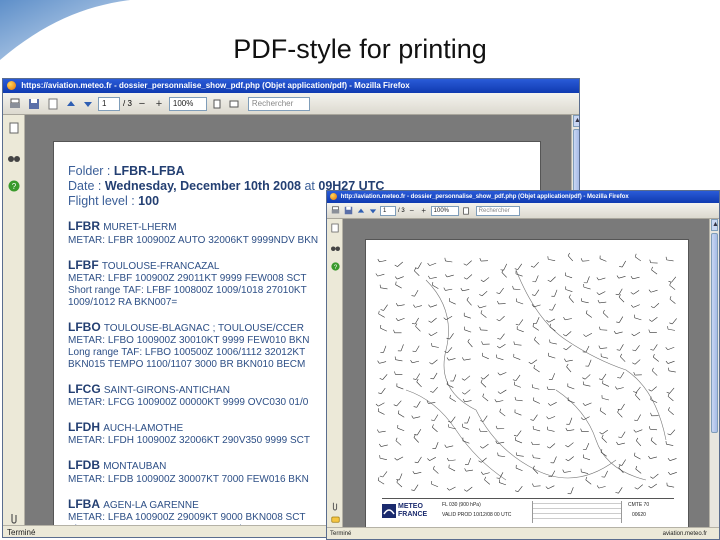  I want to click on vertical-scrollbar: ▲, so click(714, 373).